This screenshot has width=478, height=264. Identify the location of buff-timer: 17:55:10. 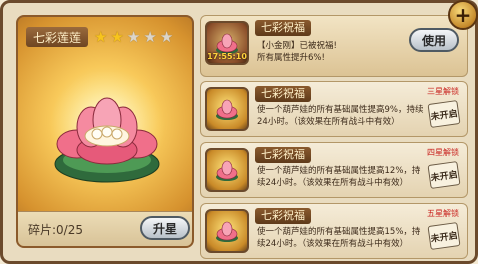
(227, 56).